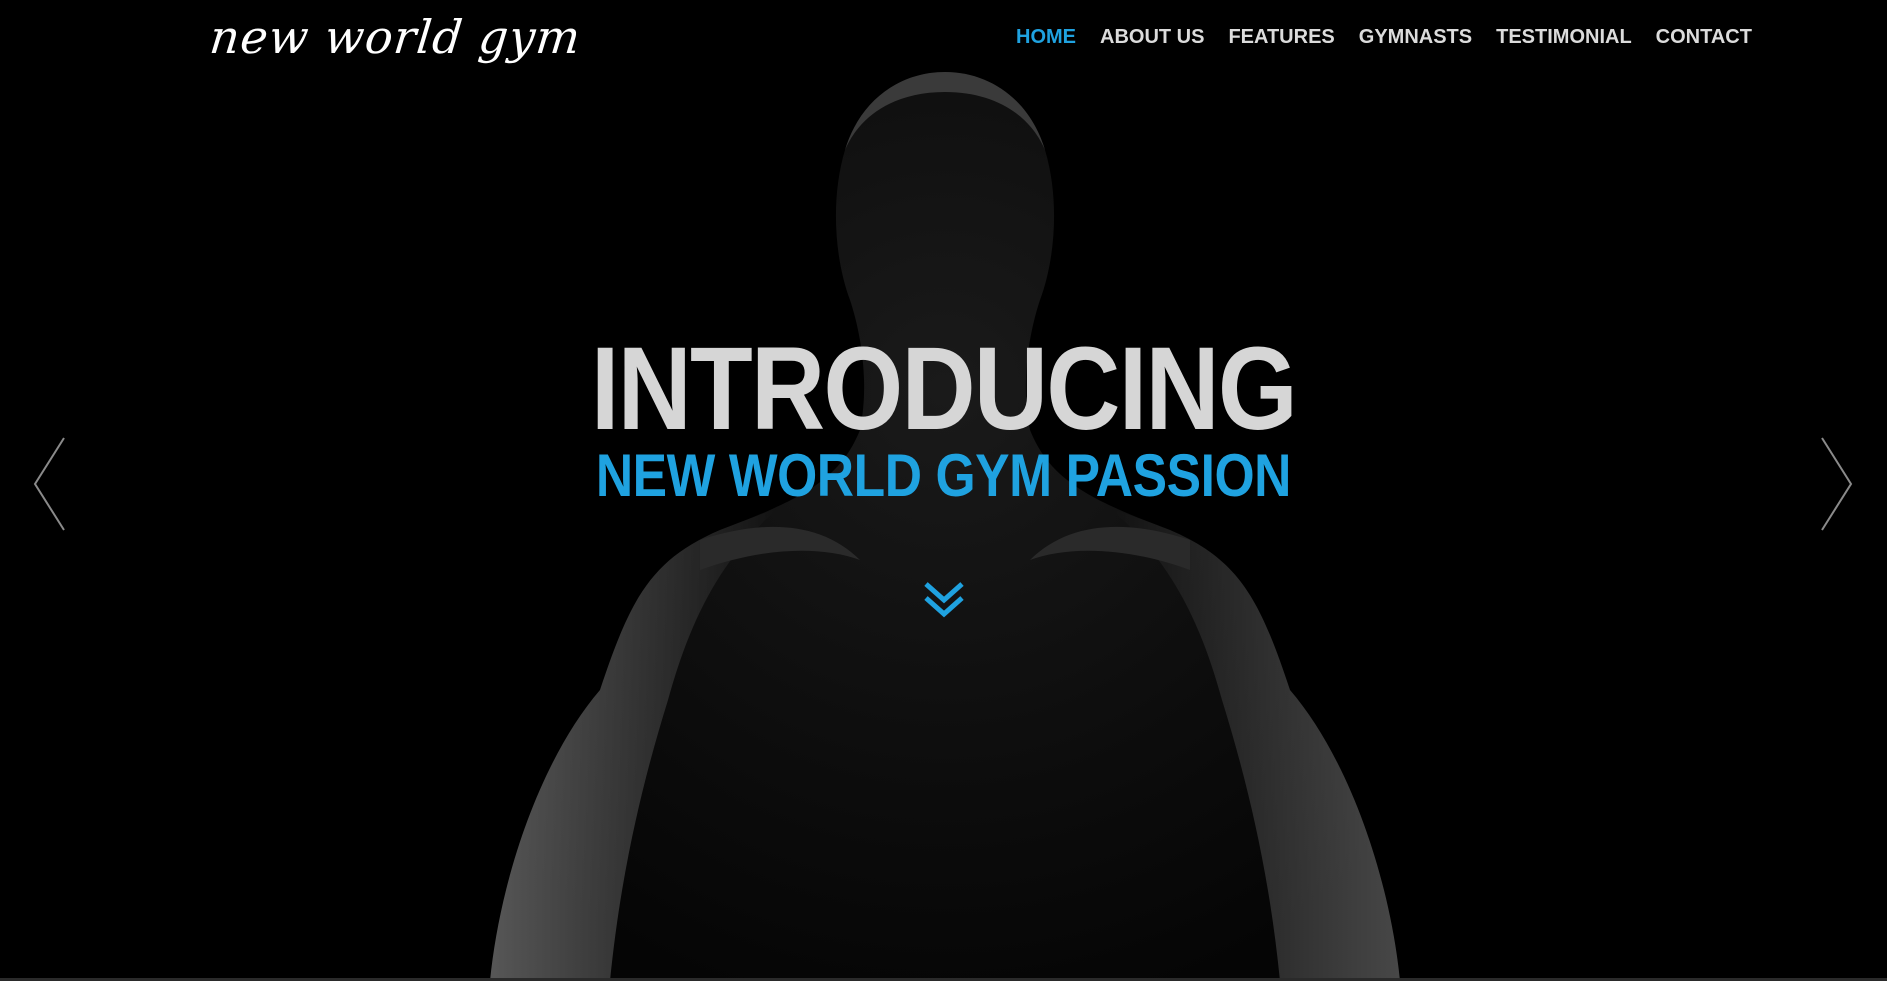 Image resolution: width=1887 pixels, height=981 pixels. What do you see at coordinates (1564, 37) in the screenshot?
I see `nav-item-testimonial: TESTIMONIAL` at bounding box center [1564, 37].